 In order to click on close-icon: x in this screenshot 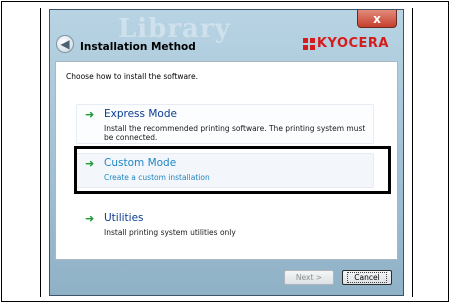, I will do `click(377, 18)`.